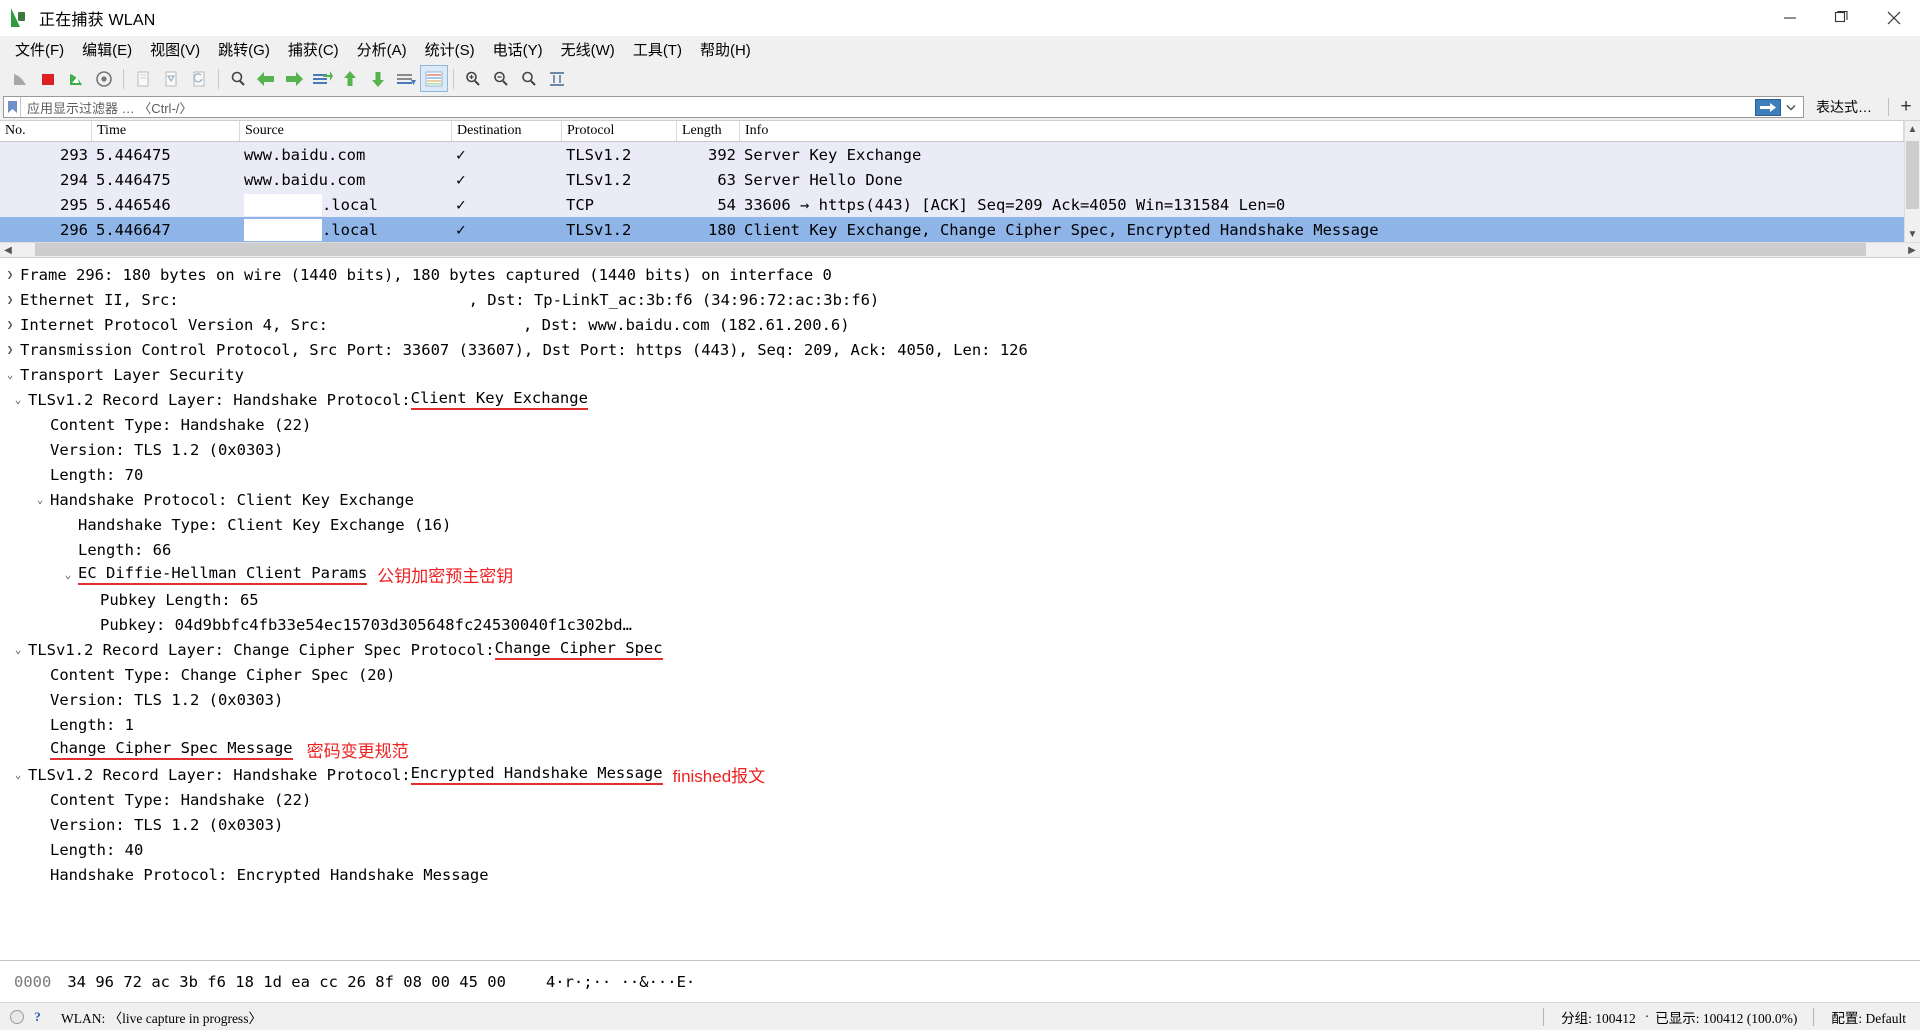 Image resolution: width=1920 pixels, height=1030 pixels. Describe the element at coordinates (294, 78) in the screenshot. I see `go-forward-icon` at that location.